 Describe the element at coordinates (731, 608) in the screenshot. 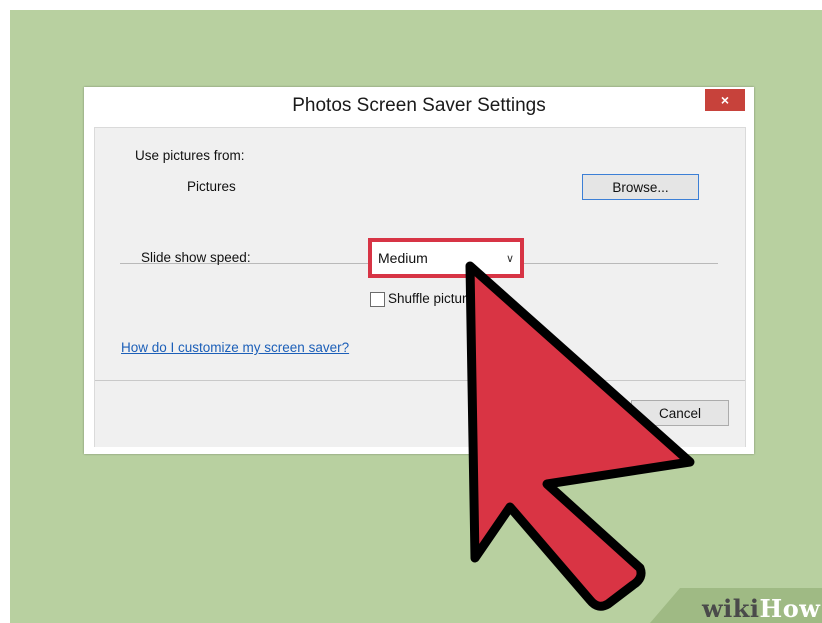

I see `watermark-wiki: wiki` at that location.